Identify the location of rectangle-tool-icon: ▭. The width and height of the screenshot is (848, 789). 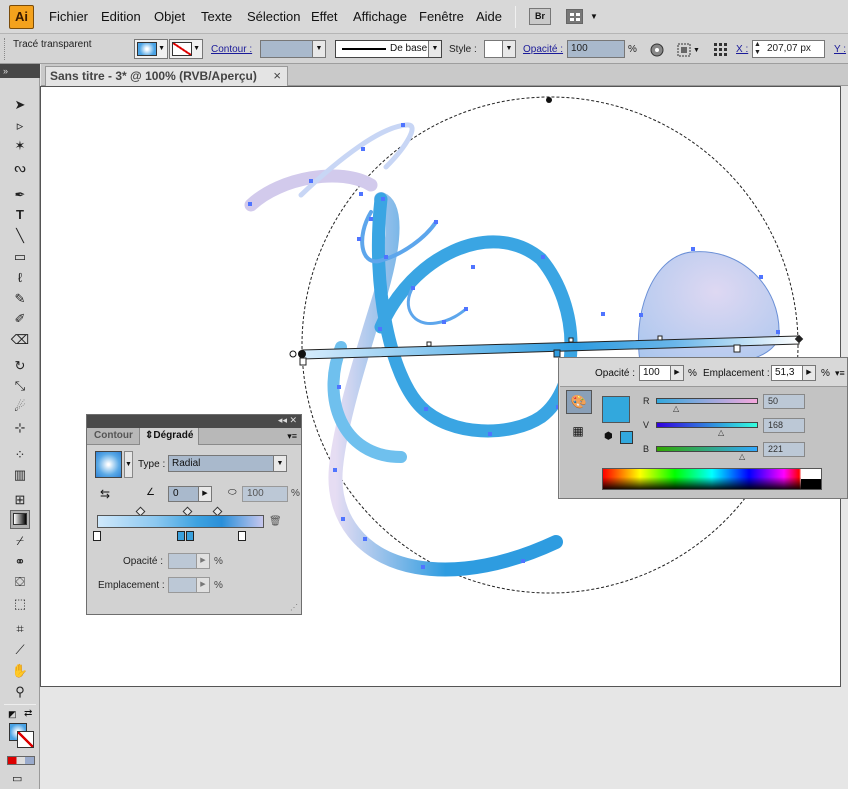
(20, 256).